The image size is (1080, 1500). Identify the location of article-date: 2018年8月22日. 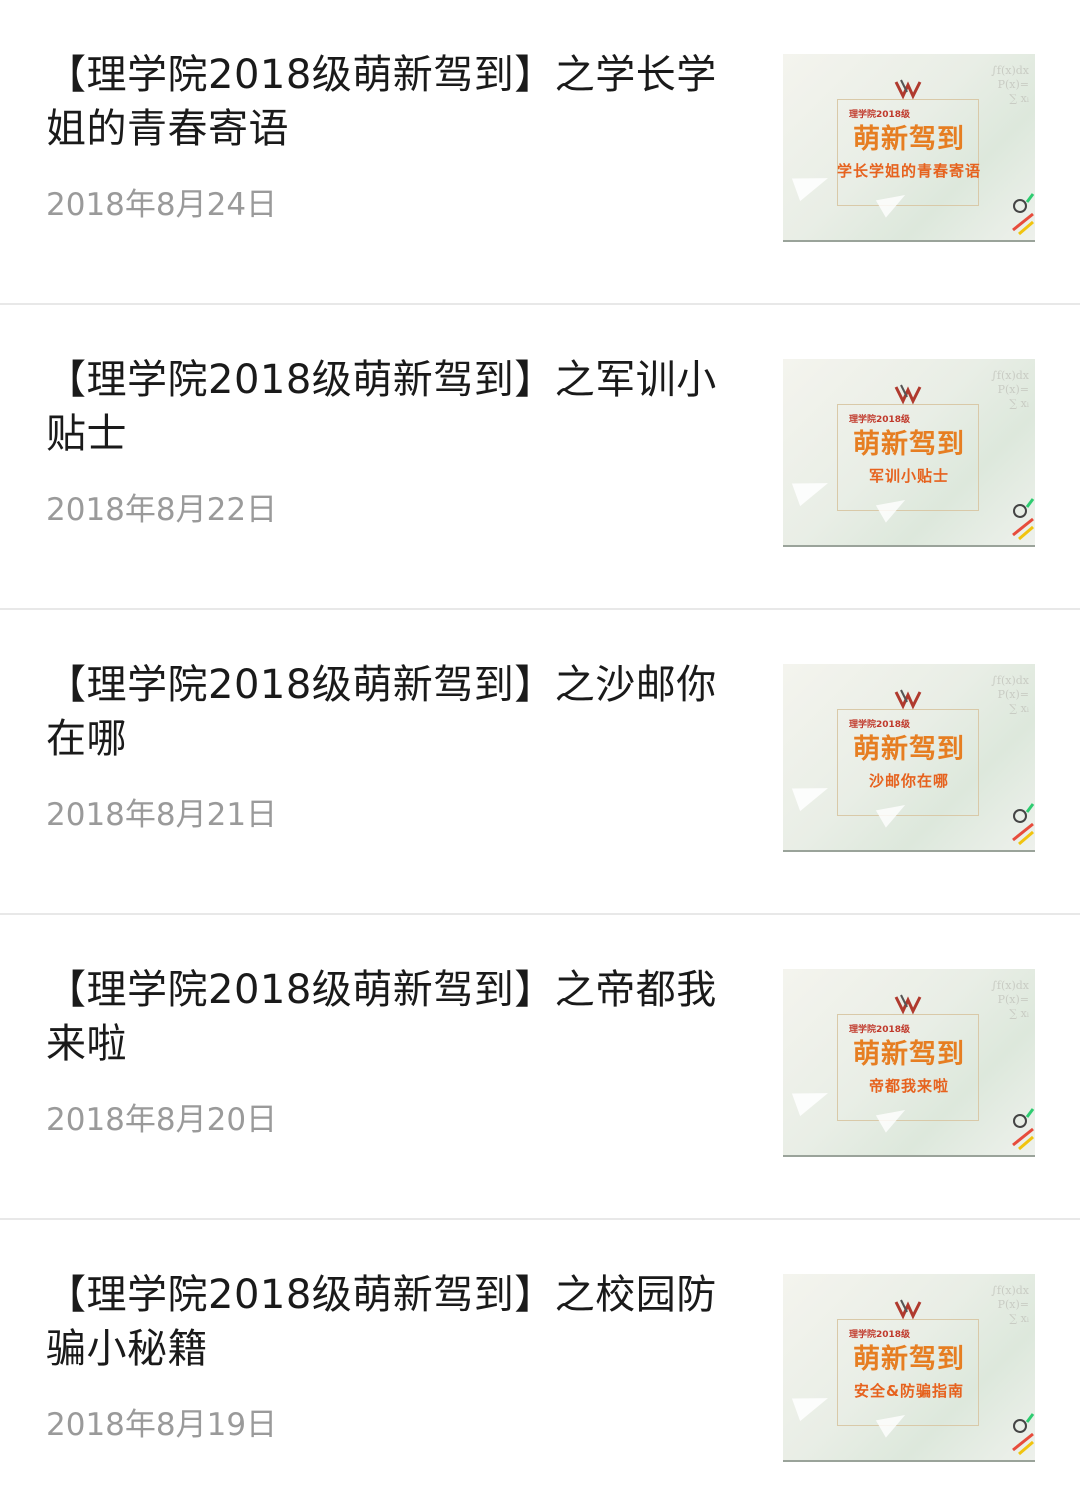
(162, 510).